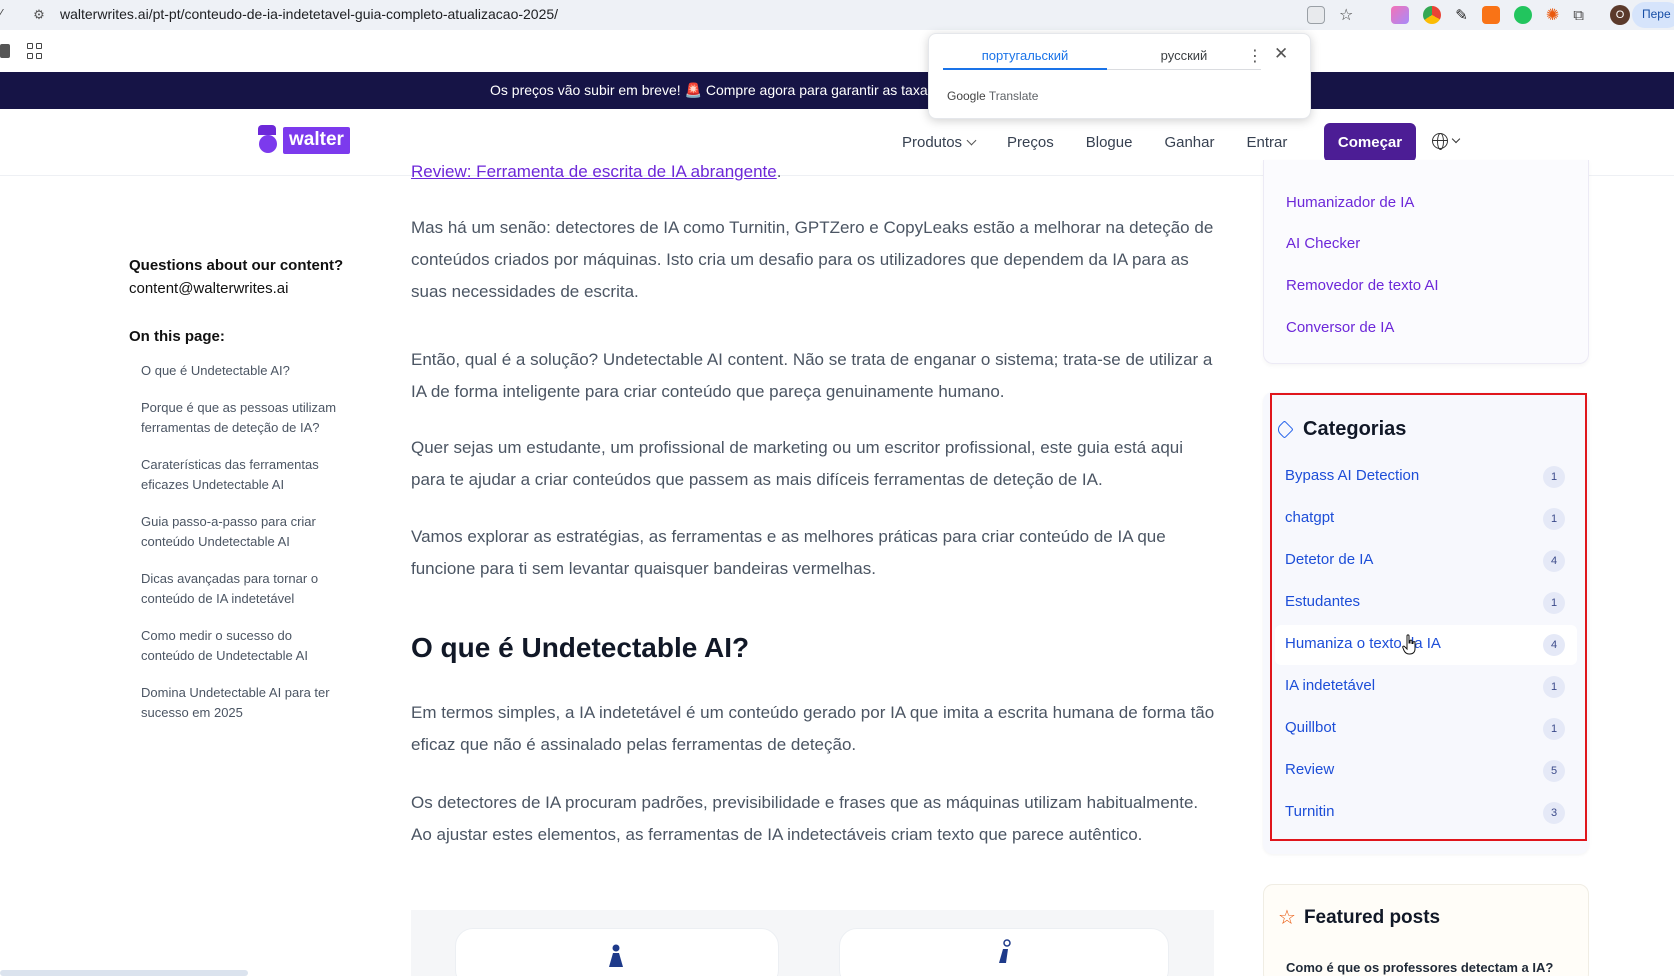 The width and height of the screenshot is (1674, 976). I want to click on brand-google: Google, so click(966, 96).